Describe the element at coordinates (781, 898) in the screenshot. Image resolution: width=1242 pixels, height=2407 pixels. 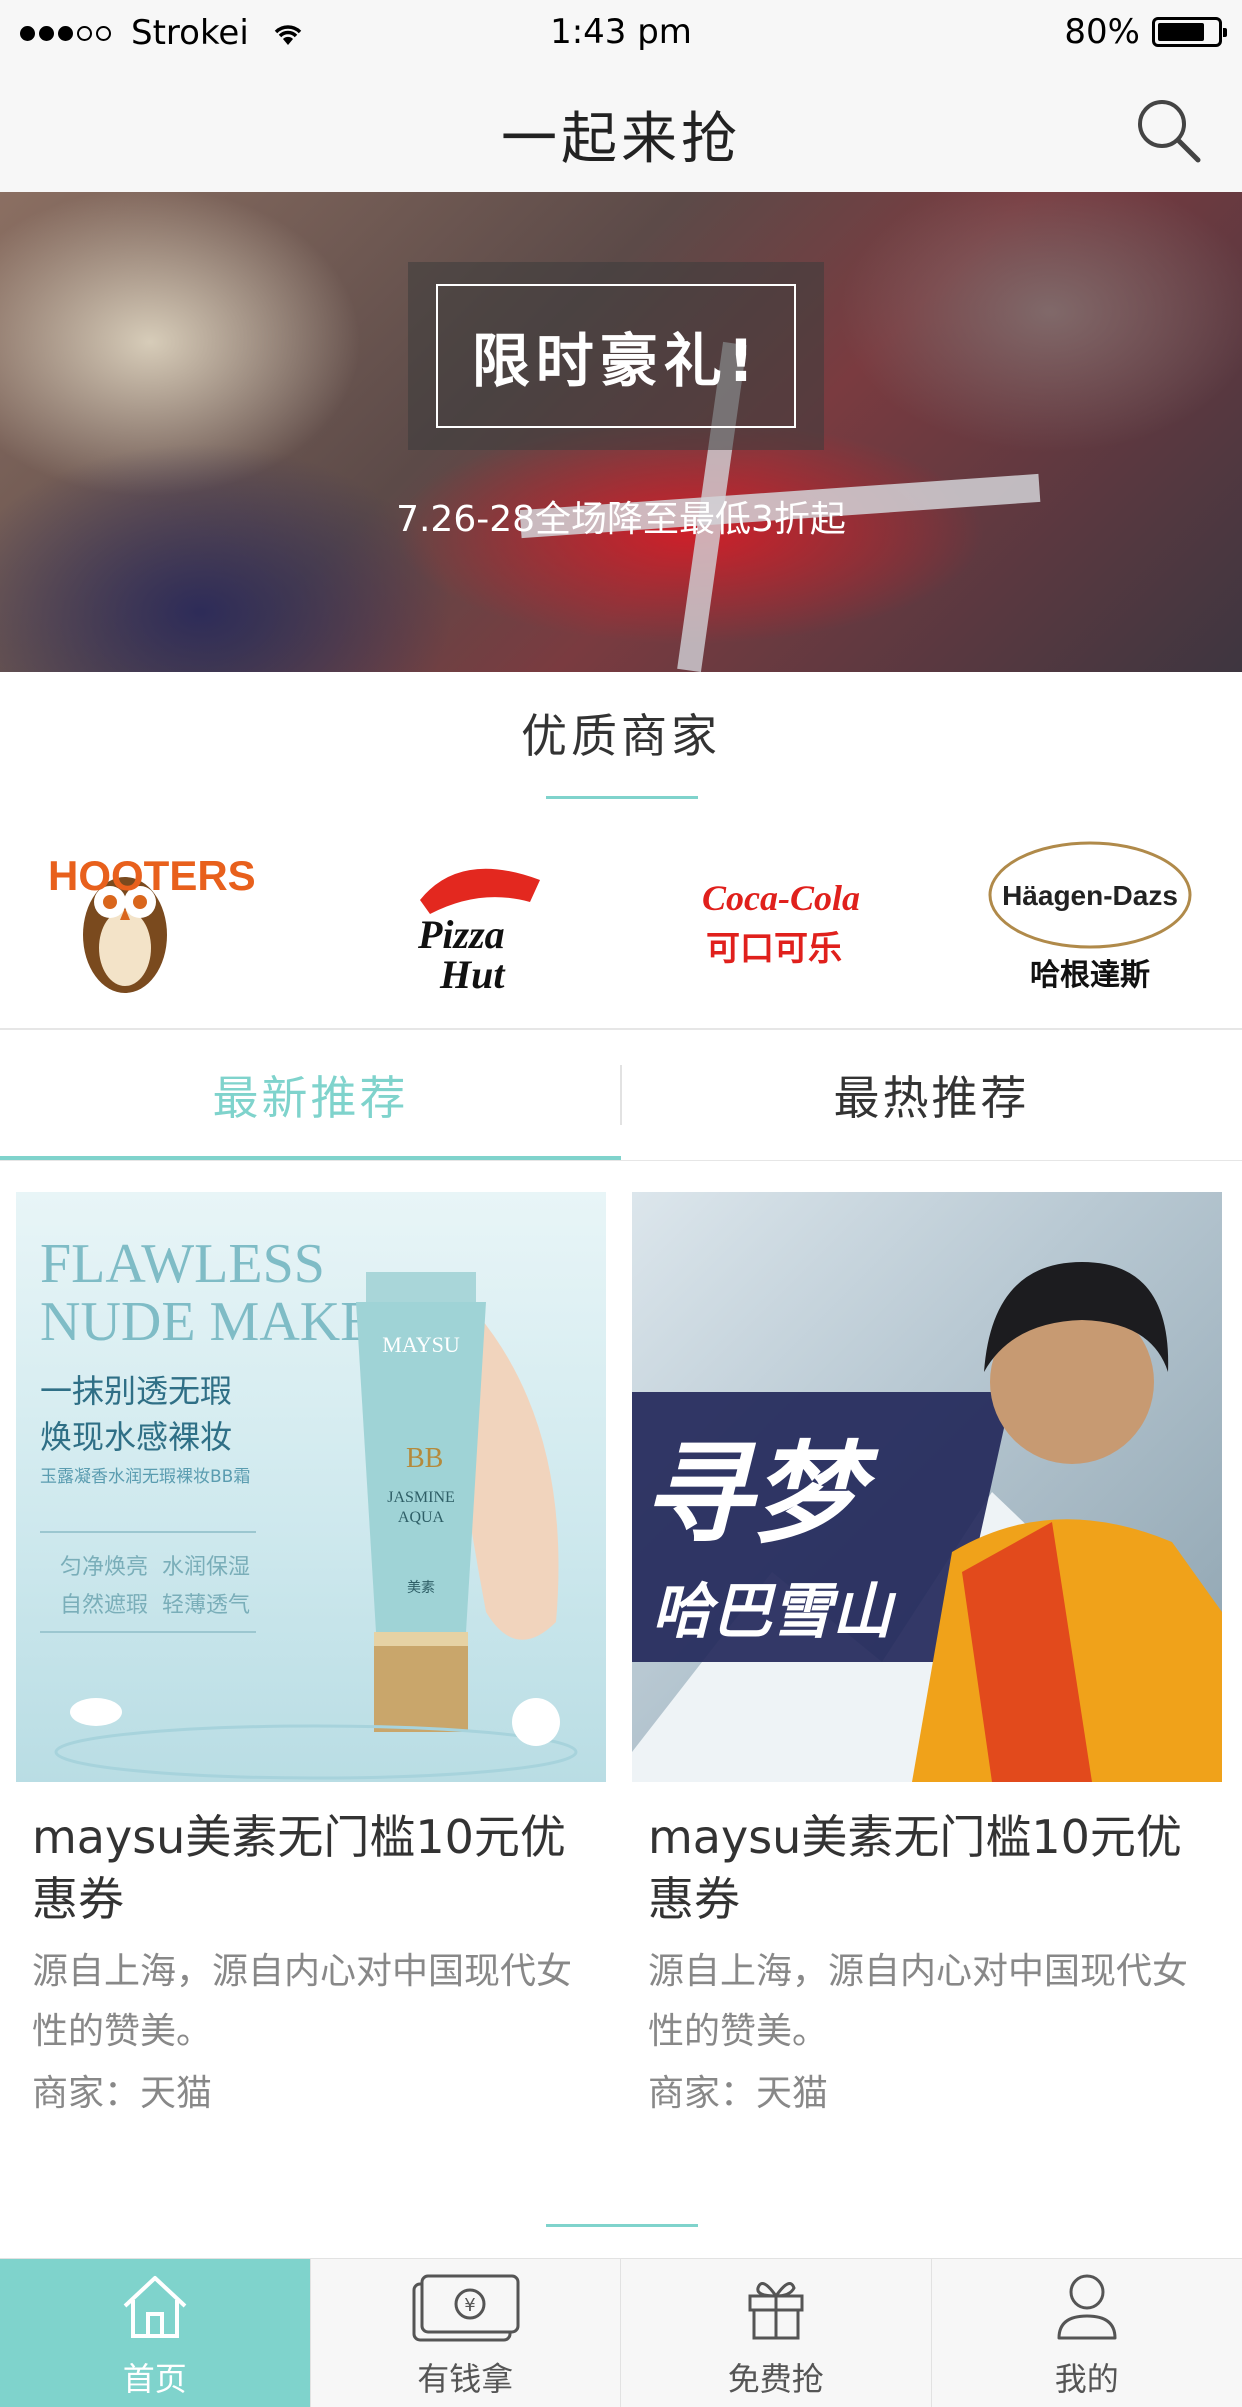
I see `svg-text: Coca-Cola` at that location.